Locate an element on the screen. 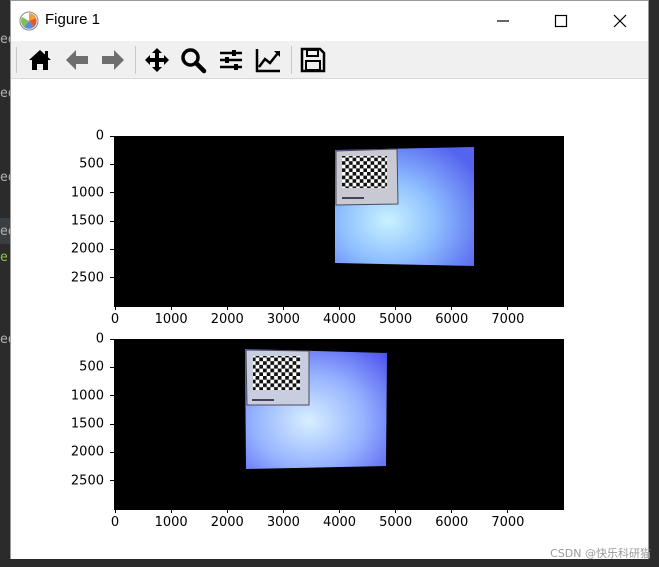 The width and height of the screenshot is (659, 567). pan-move-icon is located at coordinates (157, 60).